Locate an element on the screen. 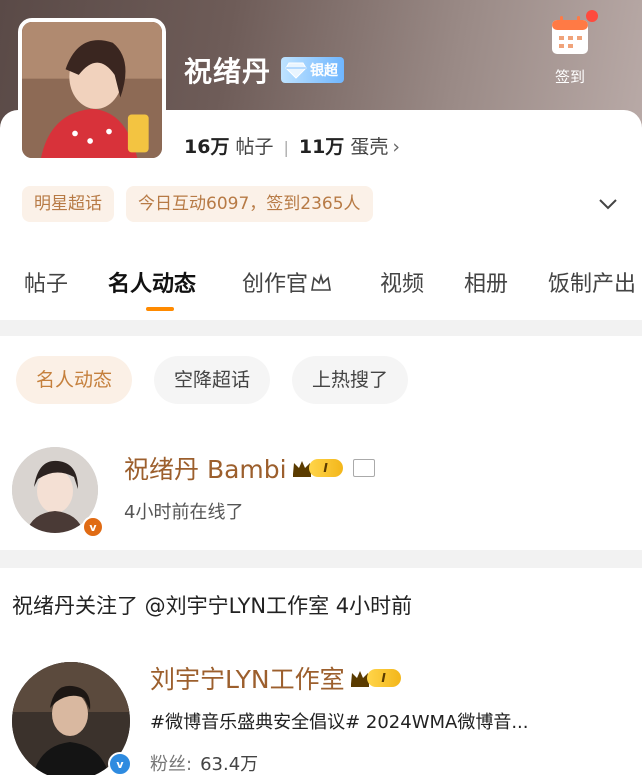 The width and height of the screenshot is (642, 775). shells-count: 11万 is located at coordinates (321, 147).